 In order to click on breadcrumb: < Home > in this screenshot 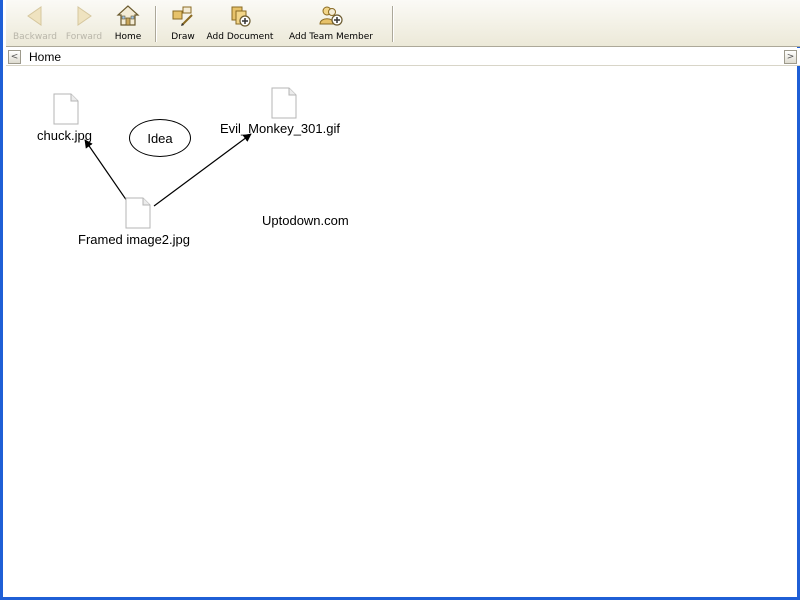, I will do `click(403, 57)`.